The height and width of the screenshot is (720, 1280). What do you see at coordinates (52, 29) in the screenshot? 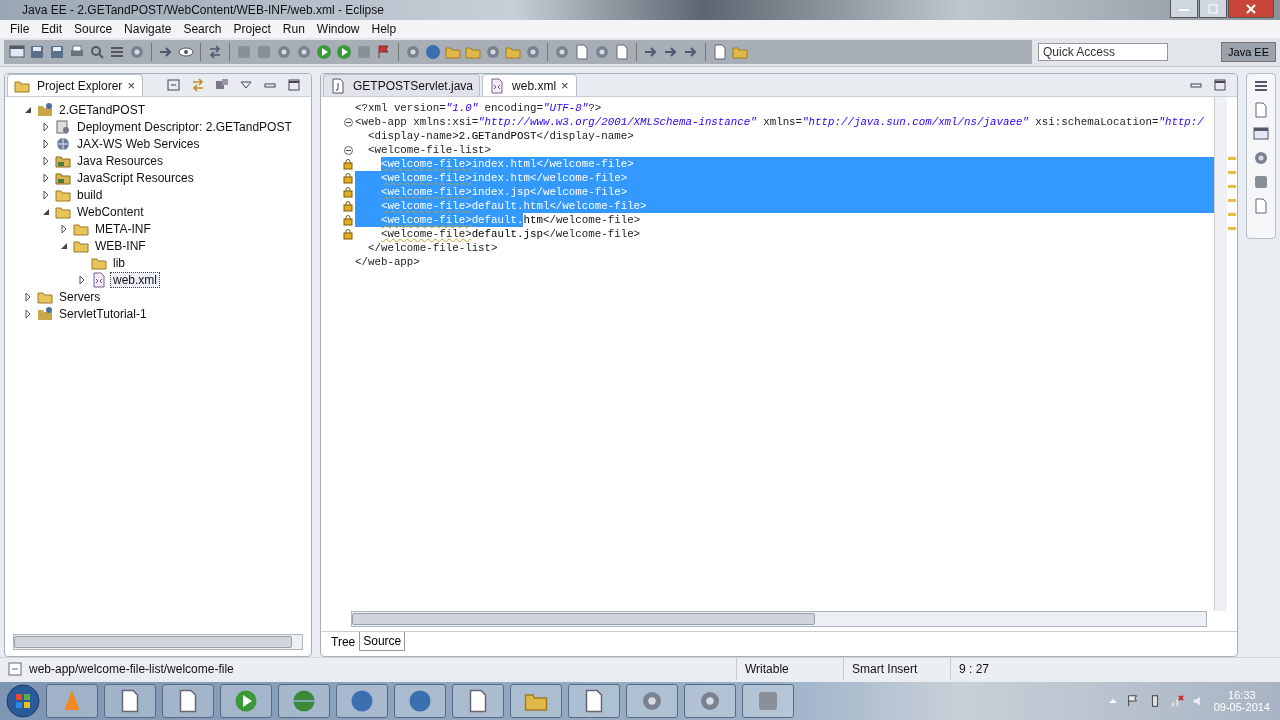
I see `menu-item: Edit` at bounding box center [52, 29].